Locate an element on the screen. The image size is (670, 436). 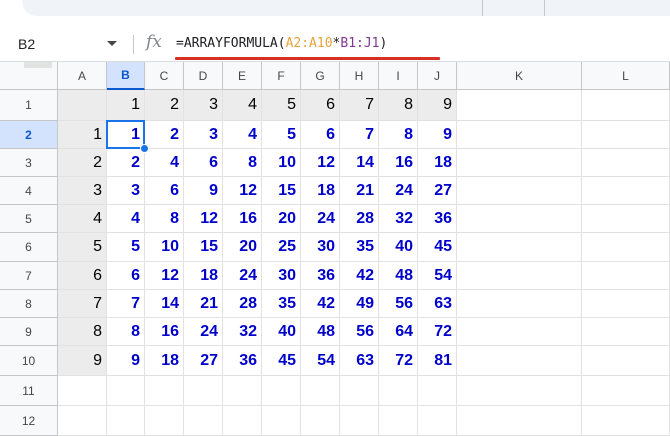
cell-l8 is located at coordinates (626, 304).